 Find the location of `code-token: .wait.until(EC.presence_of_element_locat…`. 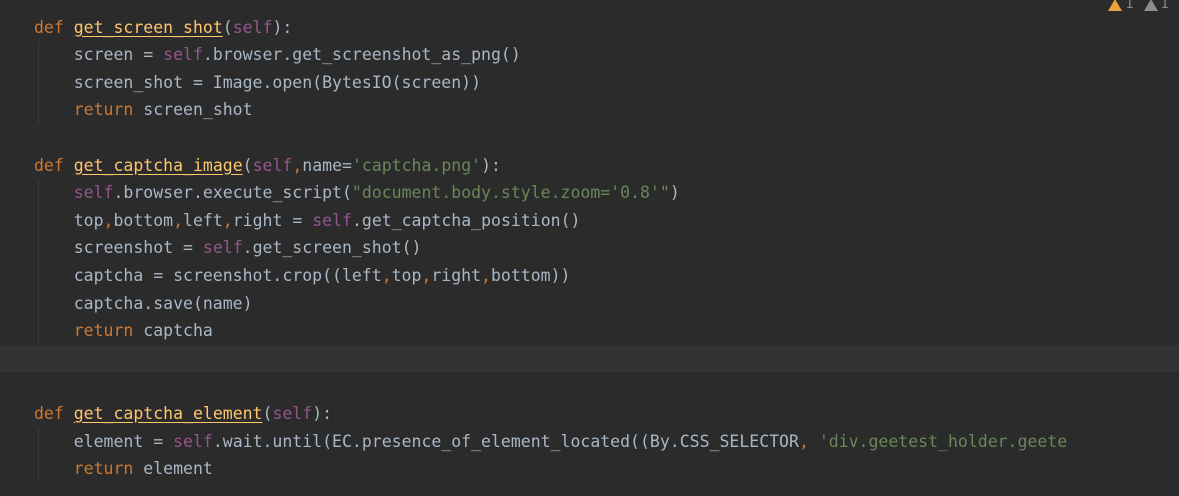

code-token: .wait.until(EC.presence_of_element_locat… is located at coordinates (505, 441).